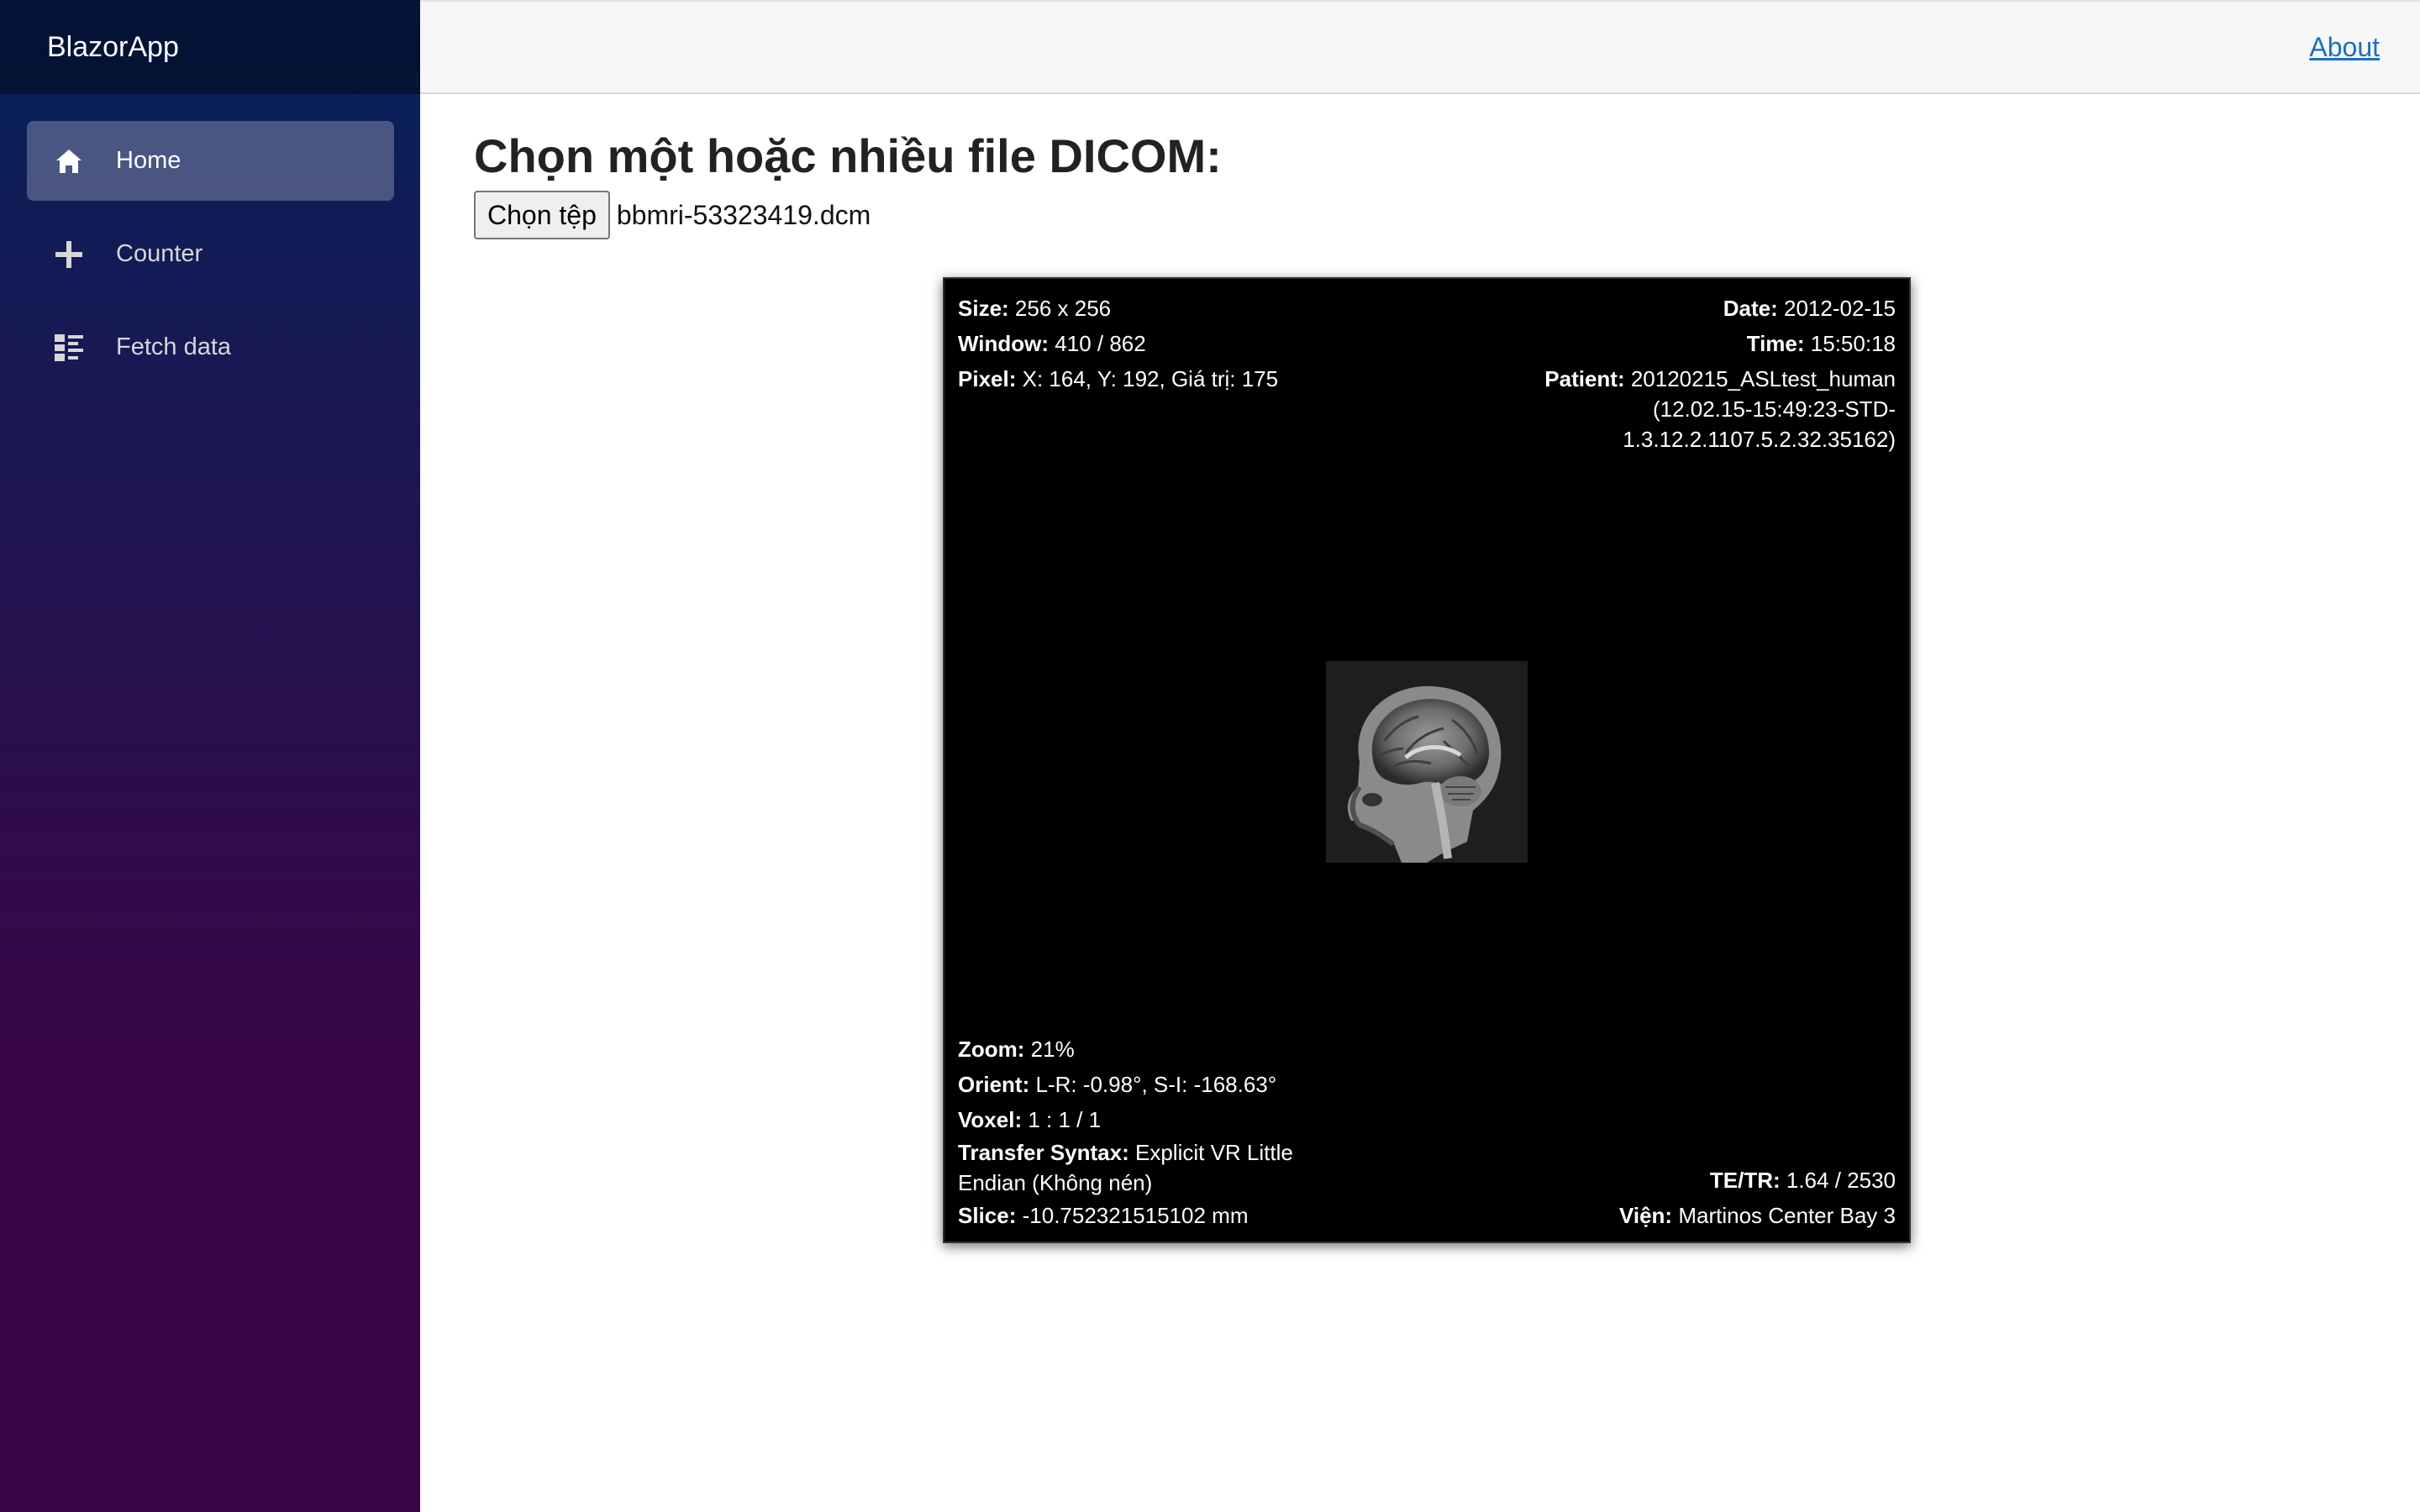 The image size is (2420, 1512). I want to click on about-link: About, so click(2344, 47).